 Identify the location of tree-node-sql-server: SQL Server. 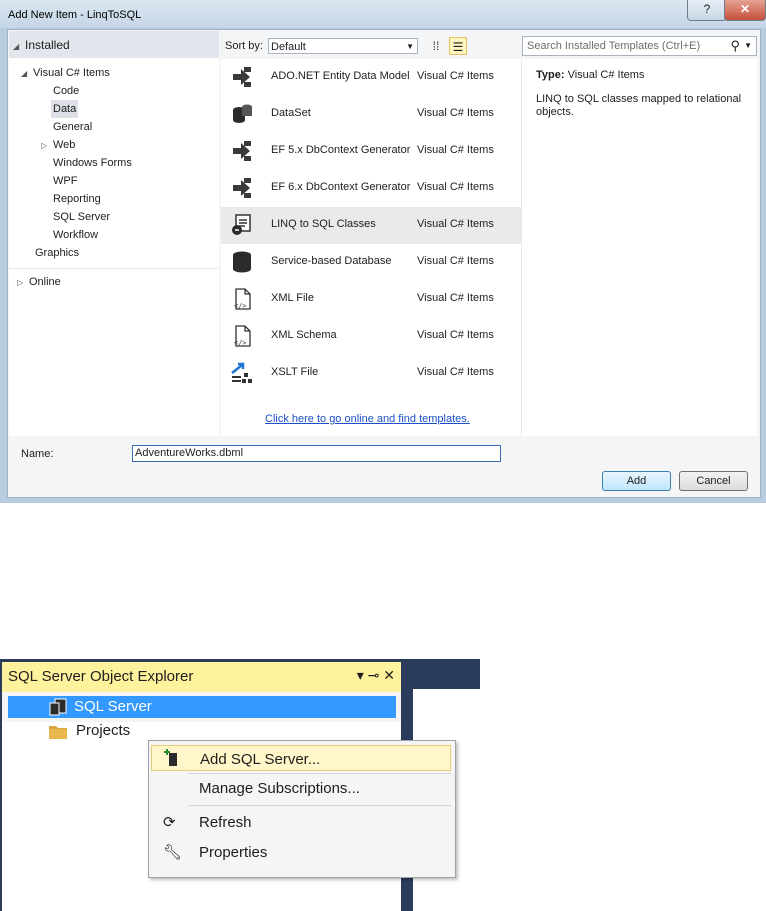
(202, 707).